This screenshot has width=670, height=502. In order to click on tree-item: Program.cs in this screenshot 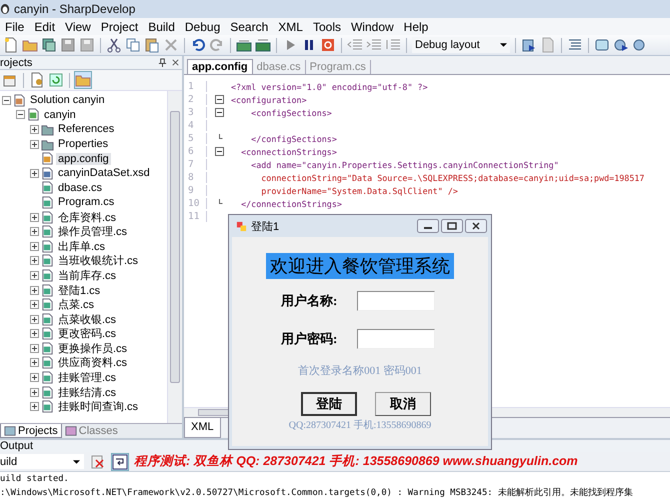, I will do `click(86, 202)`.